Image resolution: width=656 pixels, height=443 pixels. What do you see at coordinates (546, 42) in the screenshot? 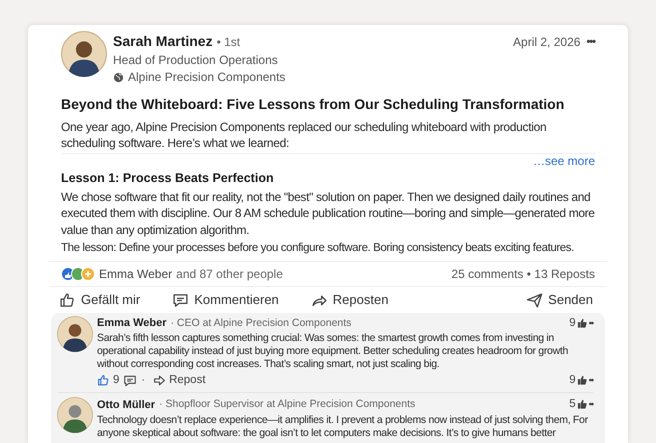
I see `post-date: April 2, 2026` at bounding box center [546, 42].